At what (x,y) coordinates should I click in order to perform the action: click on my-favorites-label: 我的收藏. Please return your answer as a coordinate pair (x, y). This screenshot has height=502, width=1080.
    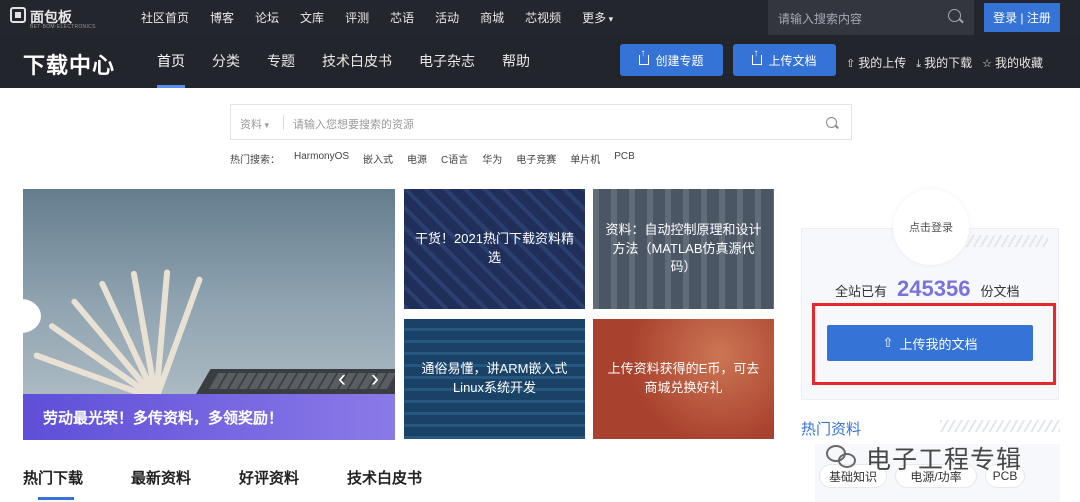
    Looking at the image, I should click on (1019, 63).